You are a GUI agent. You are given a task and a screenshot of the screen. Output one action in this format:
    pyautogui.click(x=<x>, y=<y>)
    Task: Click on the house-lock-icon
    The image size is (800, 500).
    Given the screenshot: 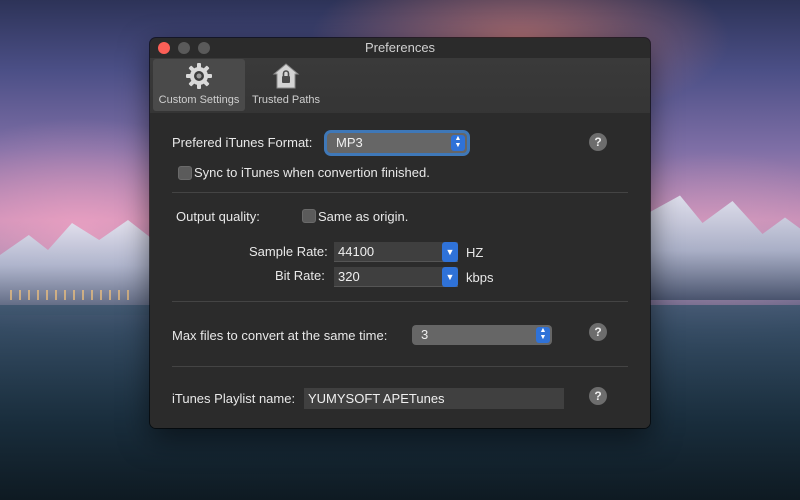 What is the action you would take?
    pyautogui.click(x=286, y=76)
    